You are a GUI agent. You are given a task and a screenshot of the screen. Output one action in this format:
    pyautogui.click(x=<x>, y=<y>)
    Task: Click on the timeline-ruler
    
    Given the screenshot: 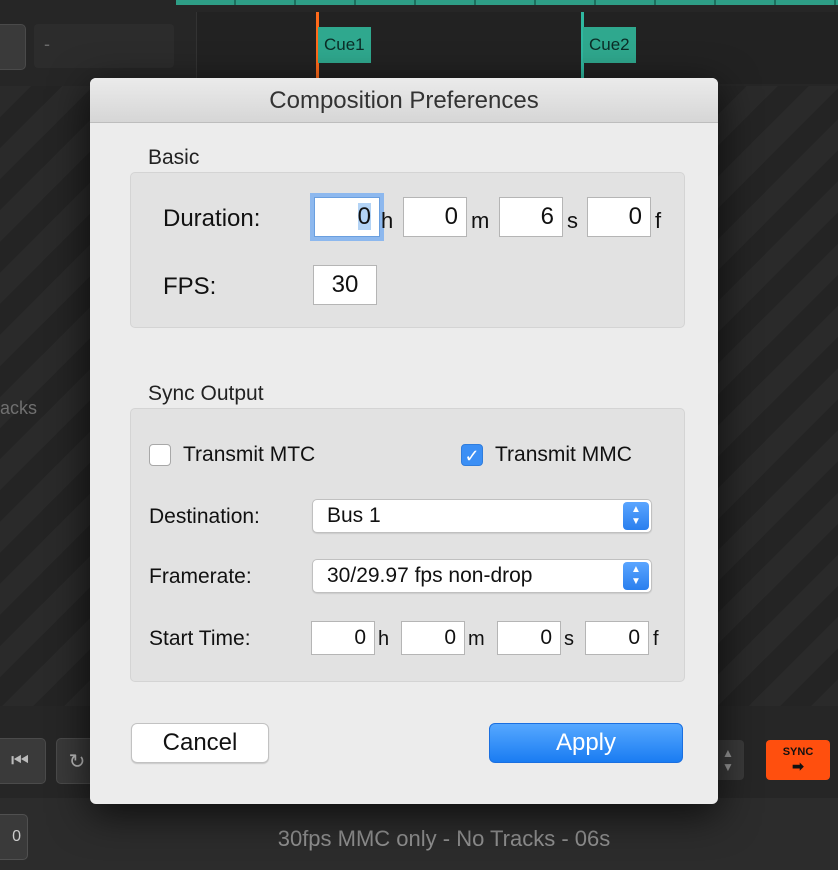 What is the action you would take?
    pyautogui.click(x=507, y=2)
    